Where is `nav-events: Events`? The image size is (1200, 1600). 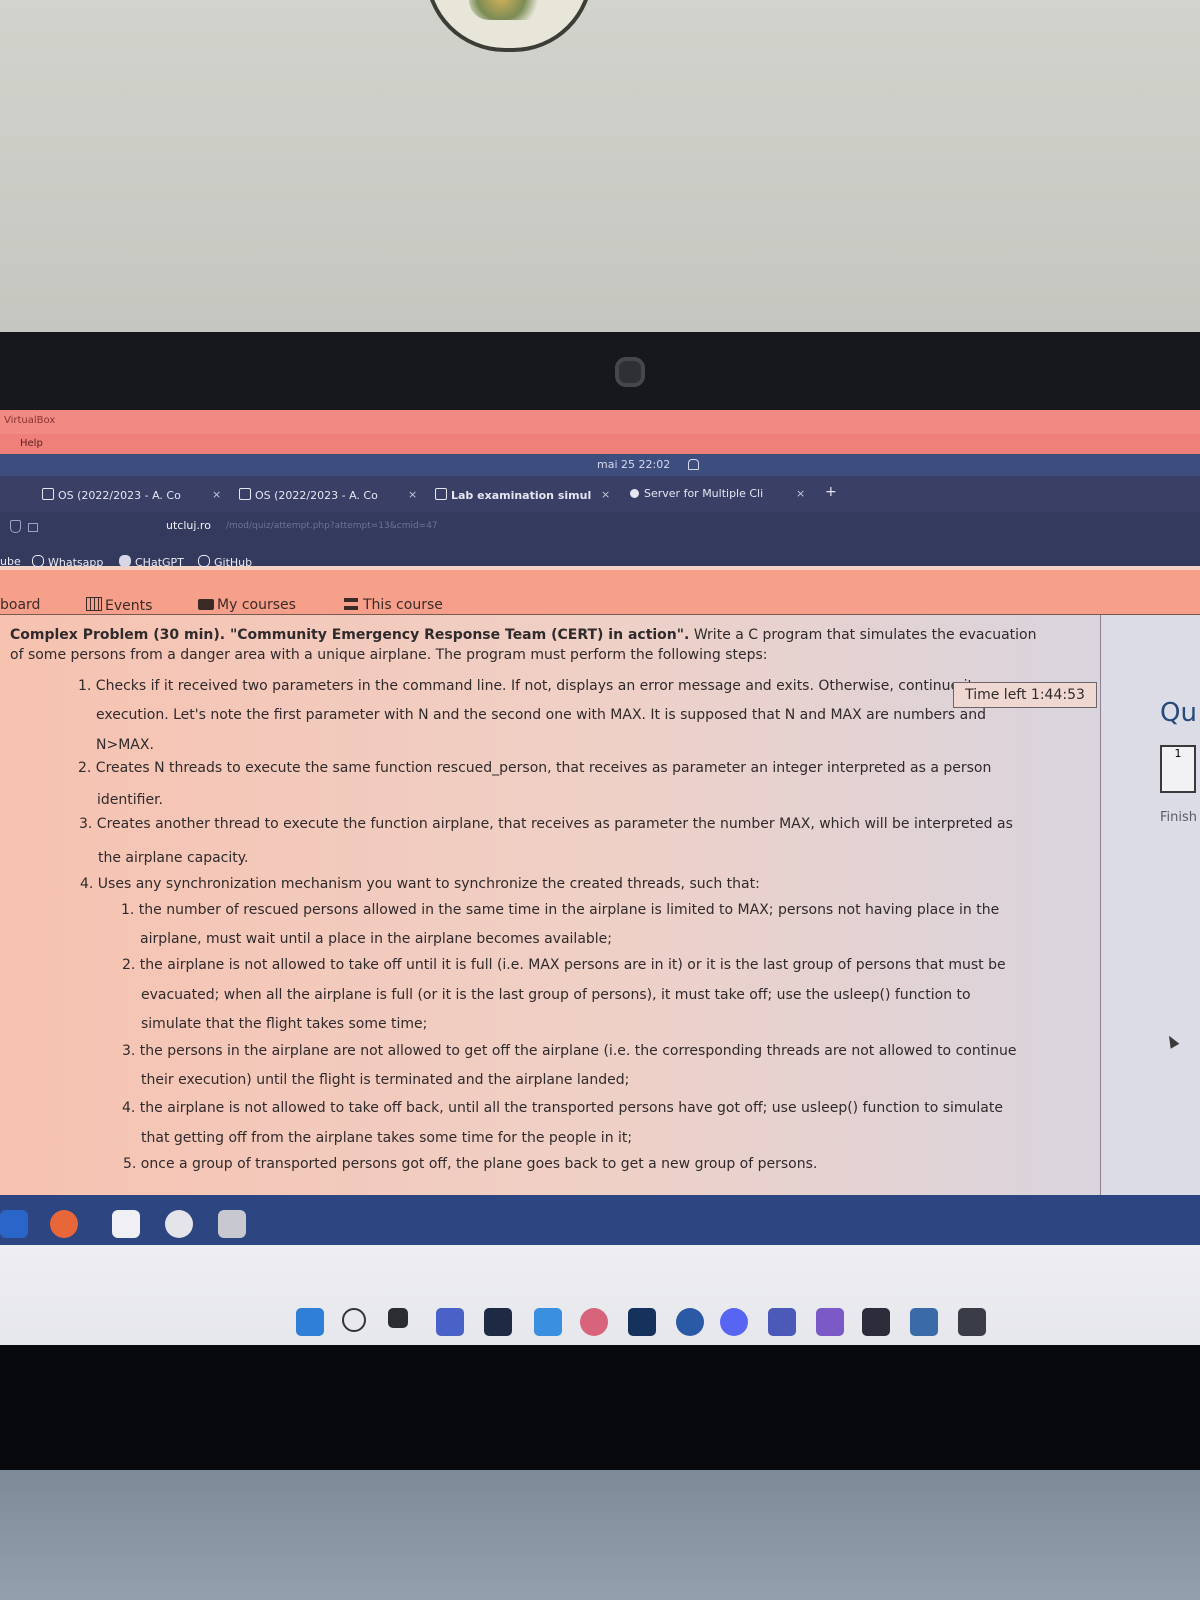 nav-events: Events is located at coordinates (119, 605).